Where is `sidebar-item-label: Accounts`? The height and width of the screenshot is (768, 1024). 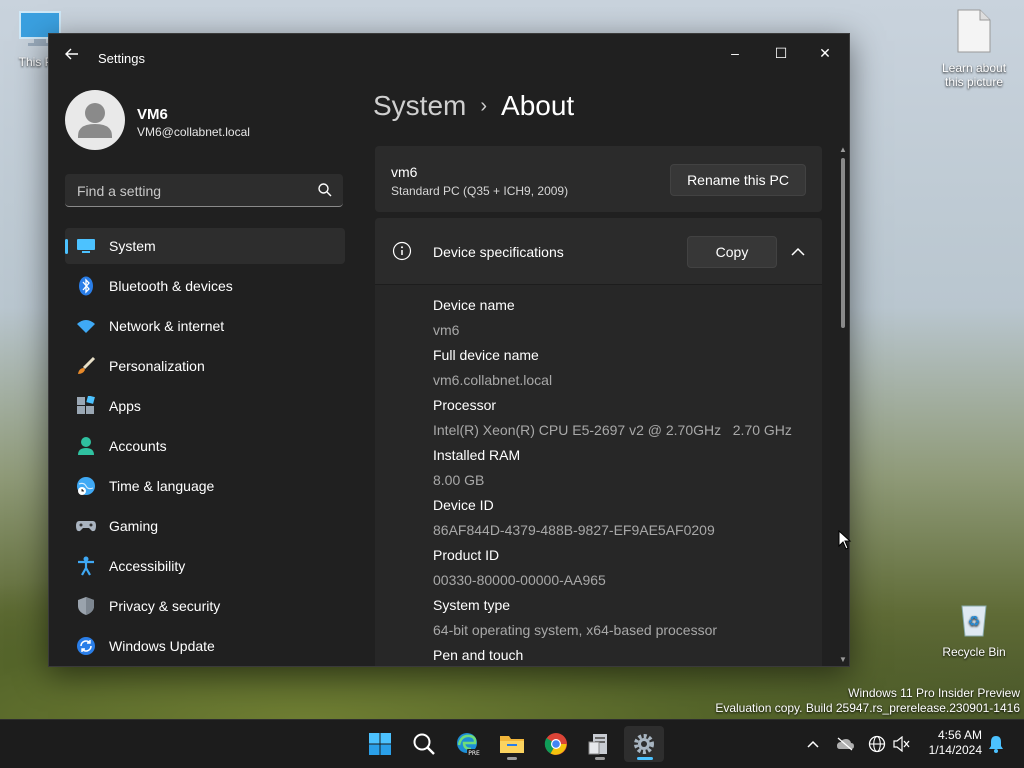
sidebar-item-label: Accounts is located at coordinates (138, 446).